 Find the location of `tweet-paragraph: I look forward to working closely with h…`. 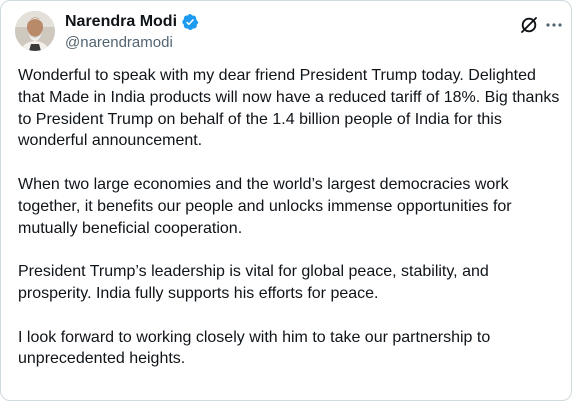

tweet-paragraph: I look forward to working closely with h… is located at coordinates (254, 348).